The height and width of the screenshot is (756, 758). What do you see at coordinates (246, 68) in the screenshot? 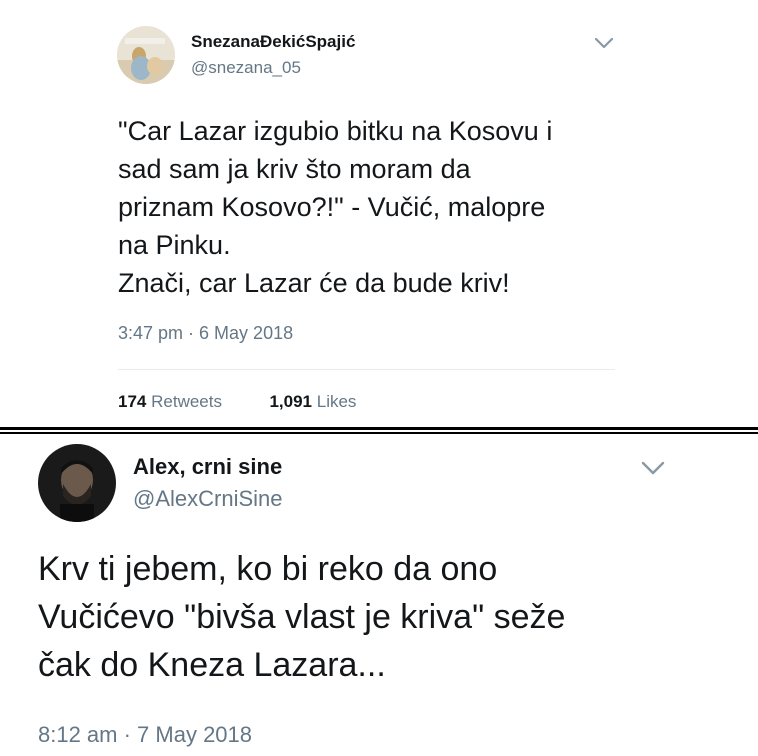
I see `user-handle: @snezana_05` at bounding box center [246, 68].